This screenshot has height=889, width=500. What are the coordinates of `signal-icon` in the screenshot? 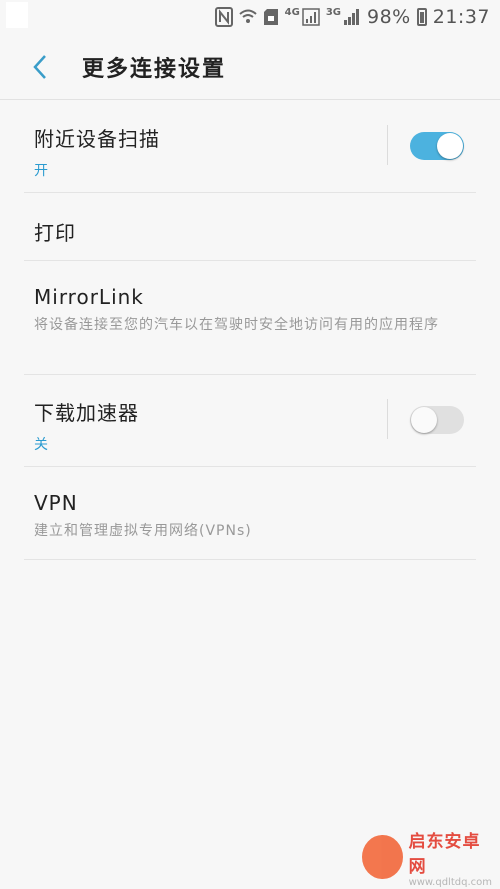 It's located at (311, 17).